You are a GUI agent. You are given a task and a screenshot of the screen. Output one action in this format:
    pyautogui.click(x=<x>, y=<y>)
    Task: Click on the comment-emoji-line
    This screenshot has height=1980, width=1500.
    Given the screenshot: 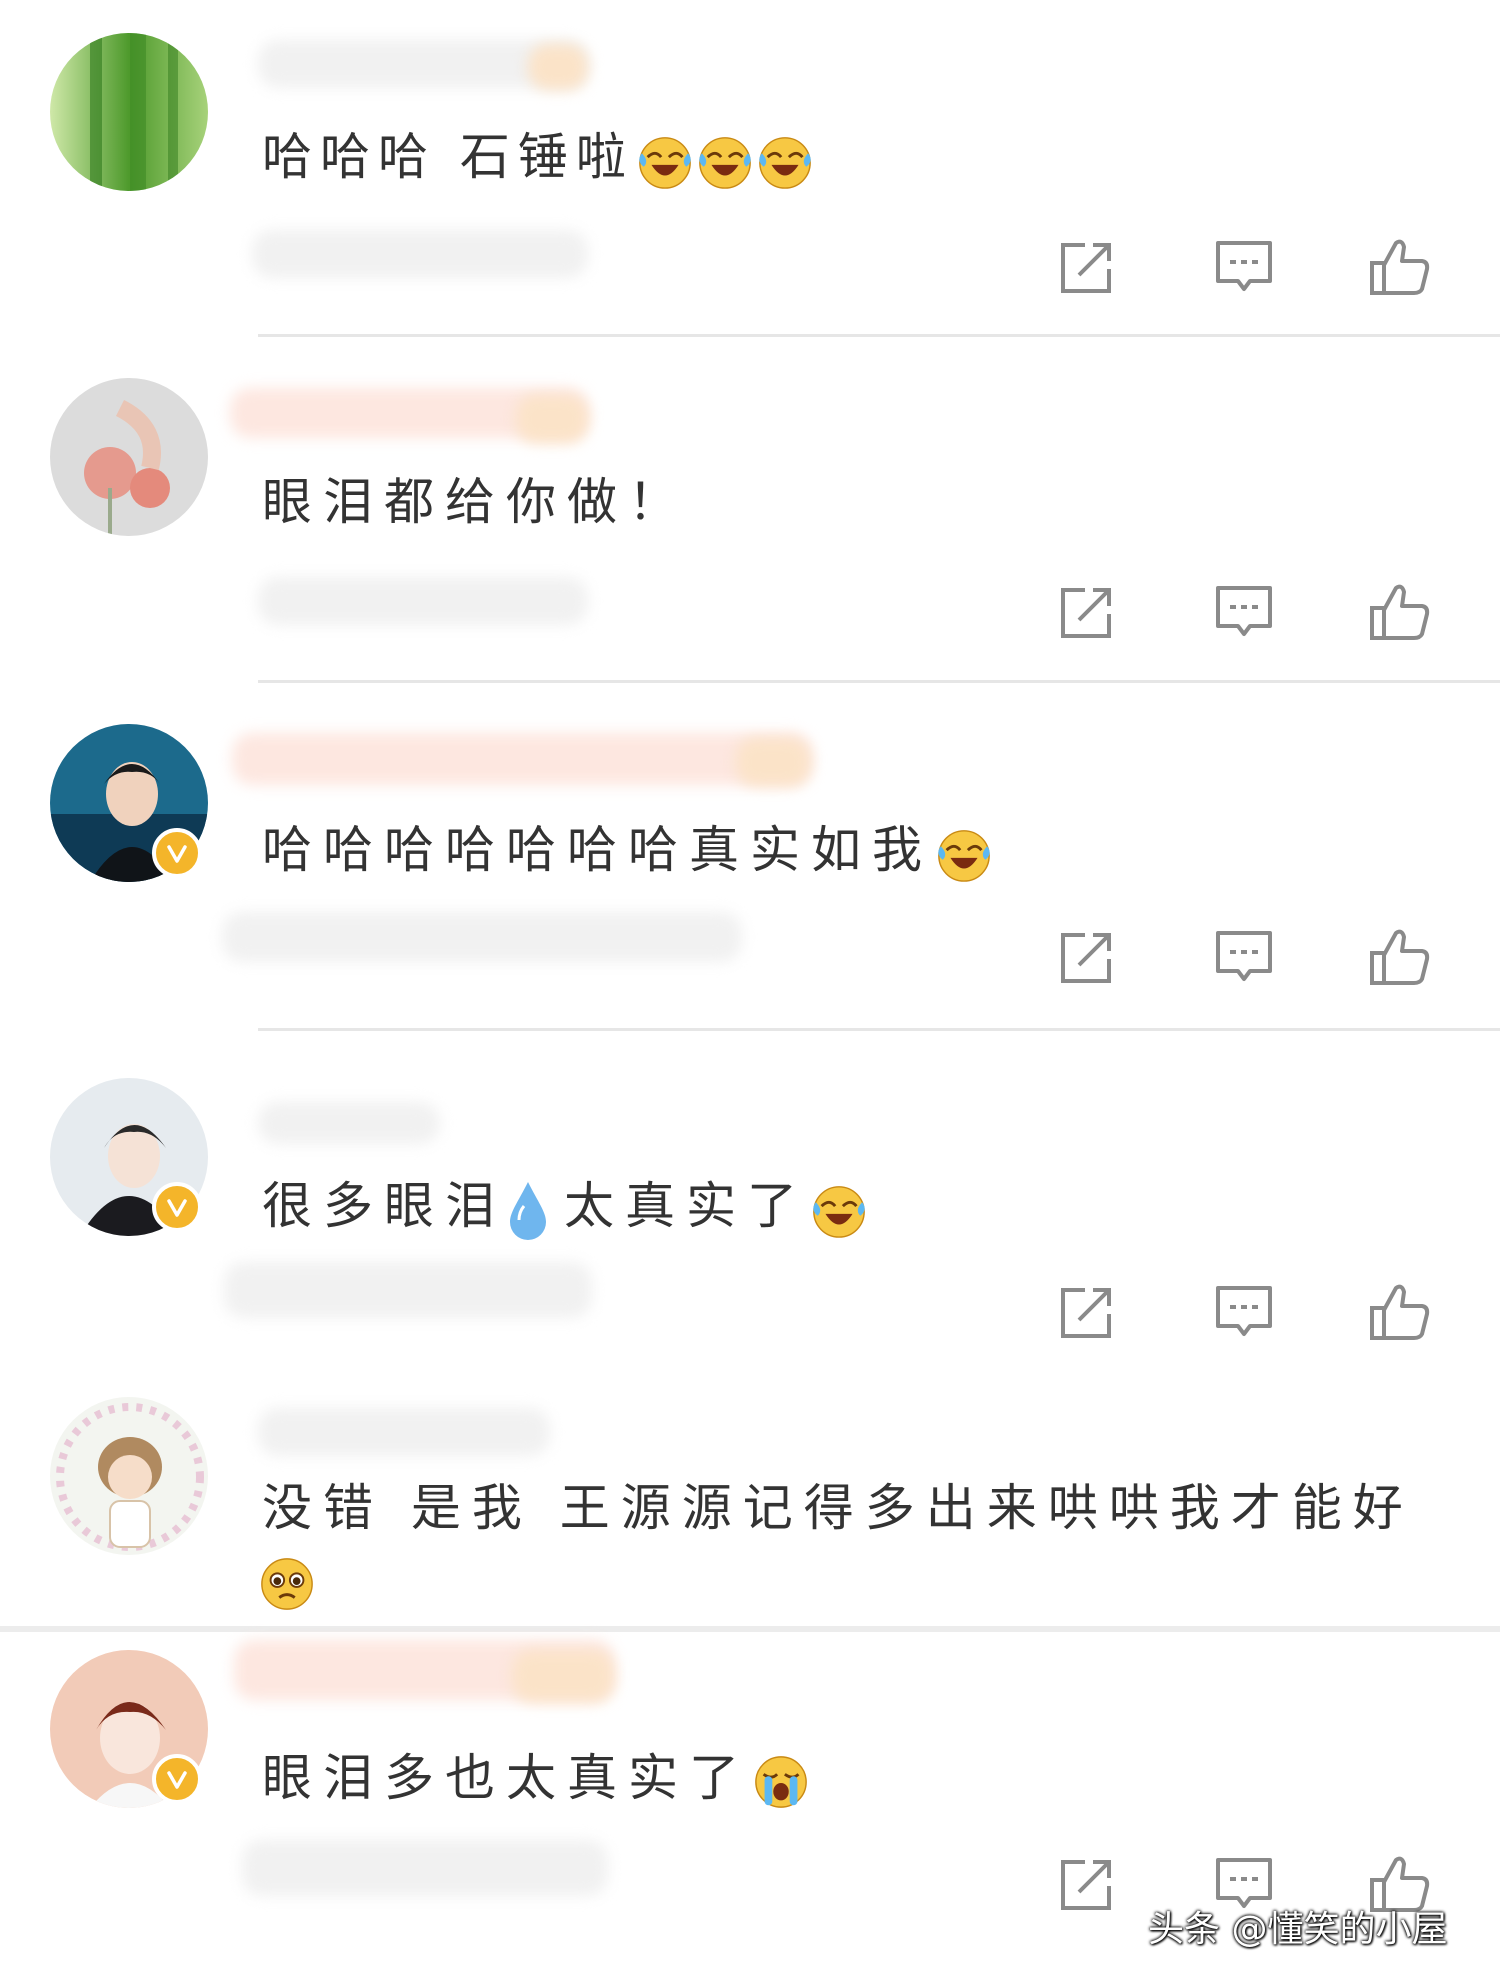 What is the action you would take?
    pyautogui.click(x=287, y=1586)
    